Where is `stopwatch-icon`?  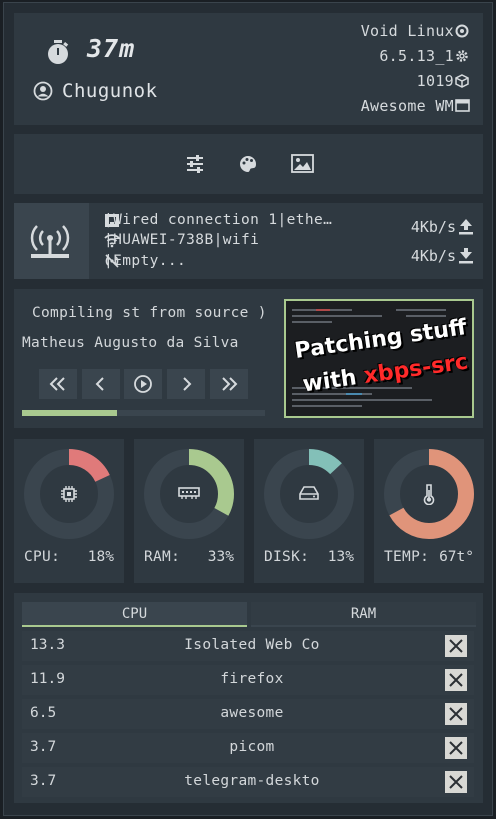 stopwatch-icon is located at coordinates (58, 52).